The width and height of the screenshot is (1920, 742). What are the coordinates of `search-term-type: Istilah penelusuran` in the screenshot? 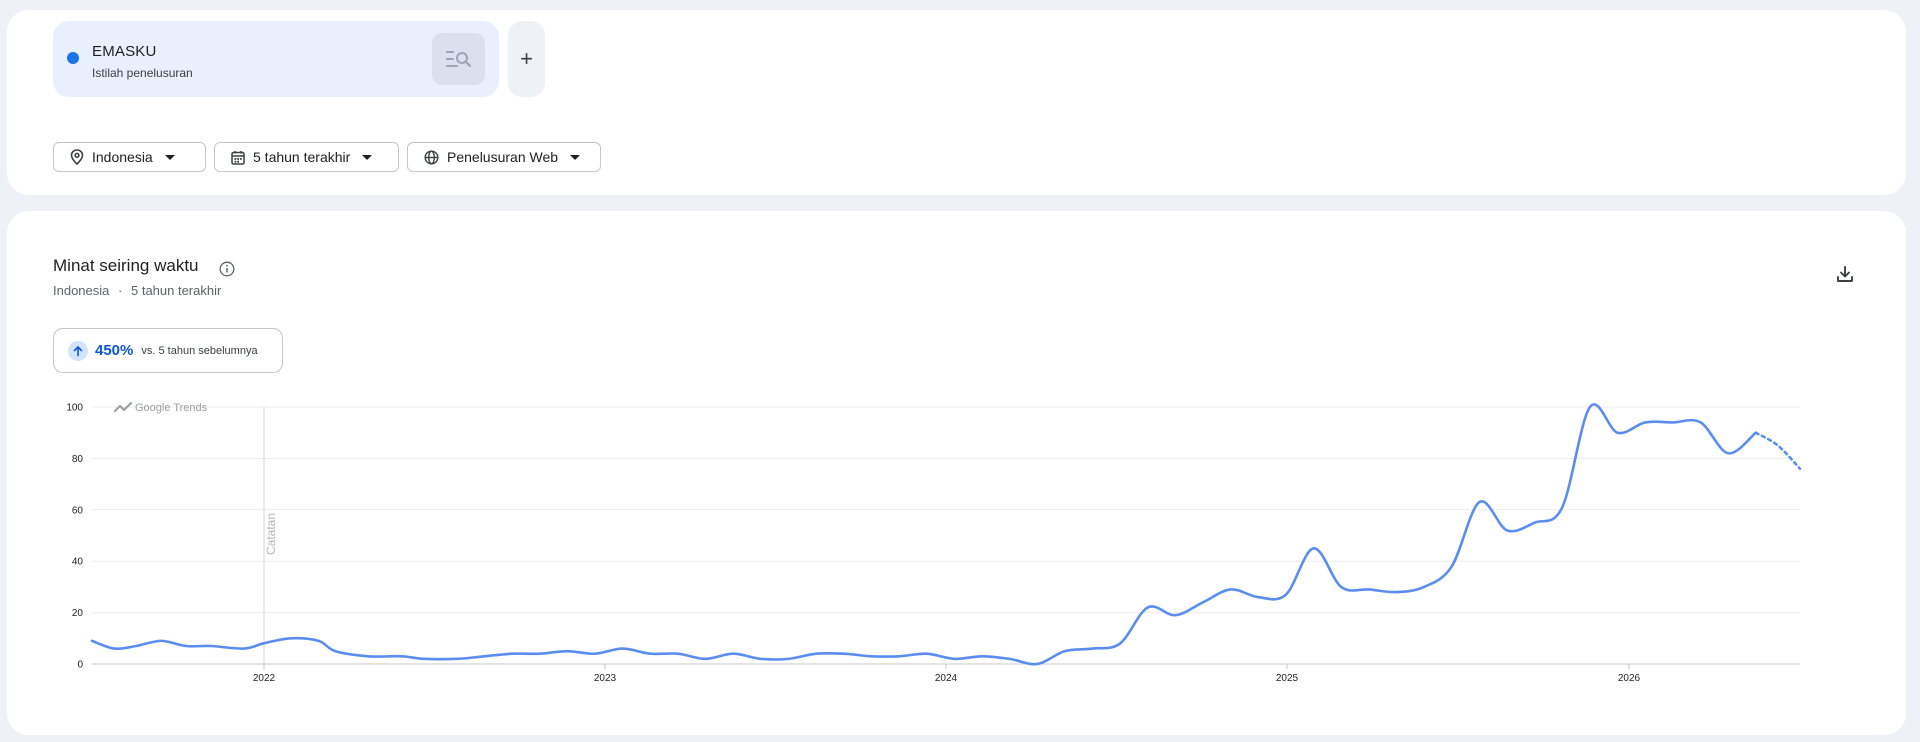 It's located at (142, 73).